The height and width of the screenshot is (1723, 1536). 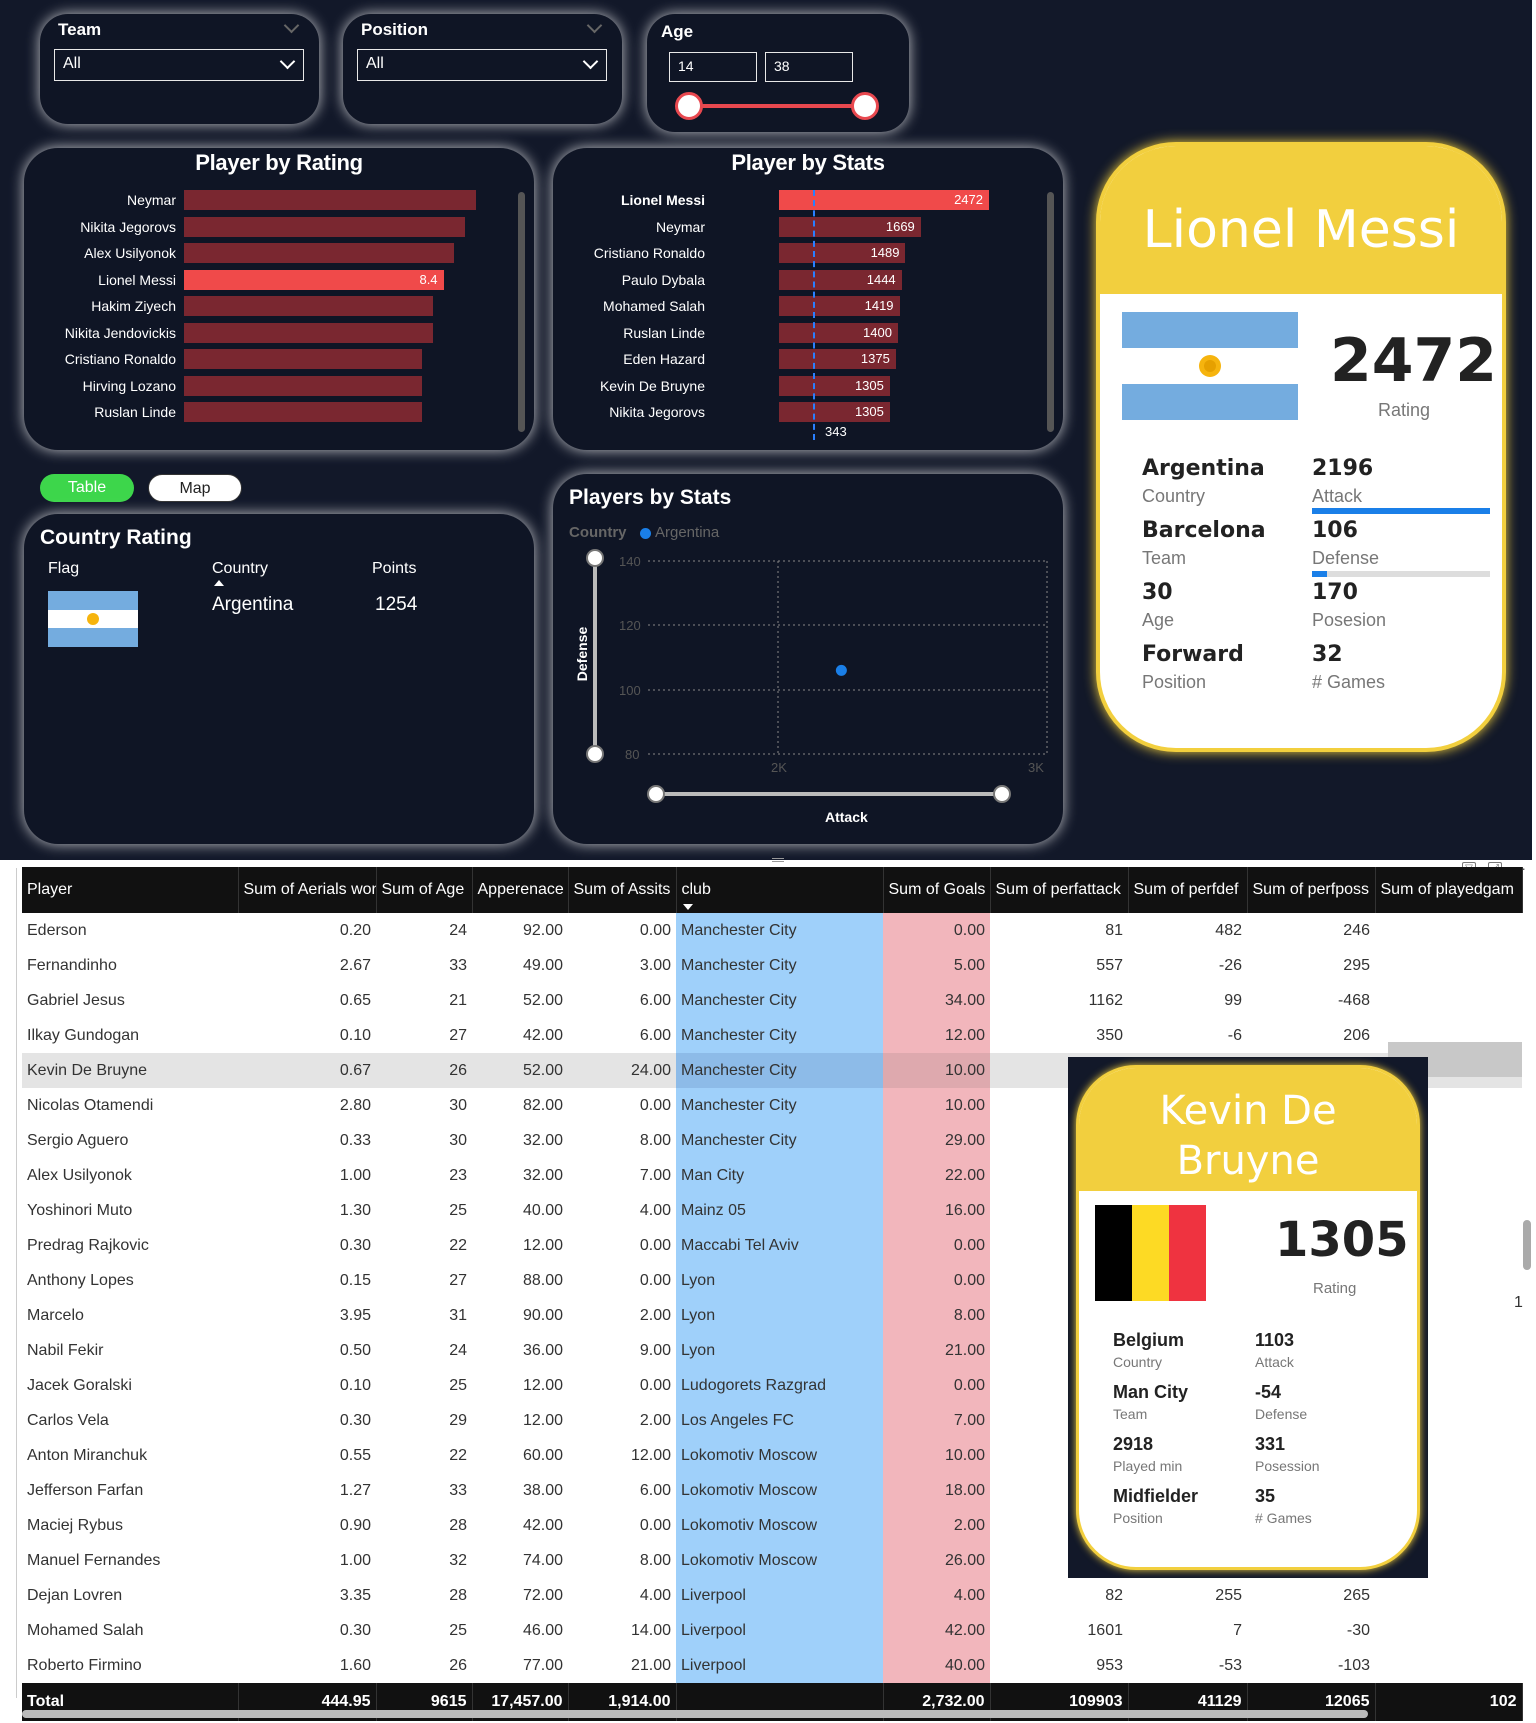 I want to click on column-header: Sum of Age, so click(x=424, y=890).